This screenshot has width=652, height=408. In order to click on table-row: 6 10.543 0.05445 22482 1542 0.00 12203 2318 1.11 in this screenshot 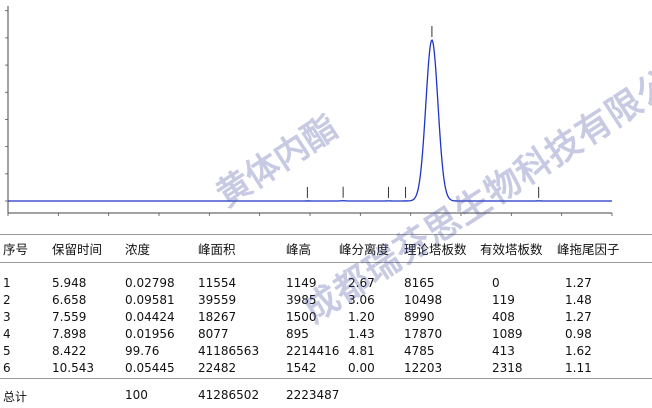, I will do `click(326, 370)`.